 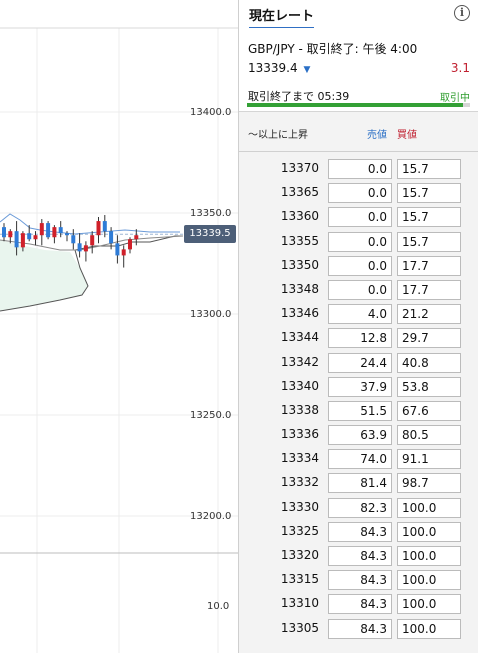 What do you see at coordinates (299, 530) in the screenshot?
I see `strike-price: 13325` at bounding box center [299, 530].